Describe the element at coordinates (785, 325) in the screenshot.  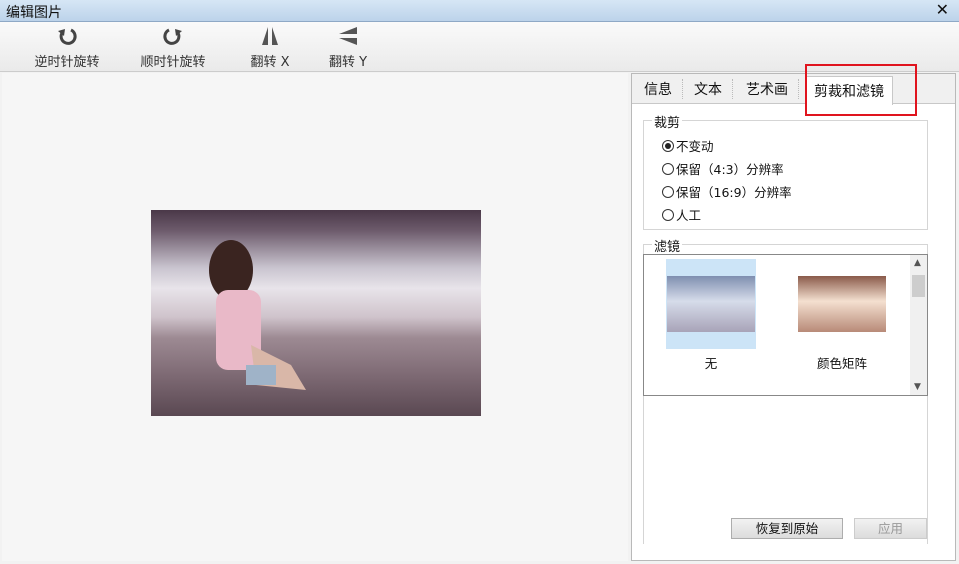
I see `filter-list: 无 颜色矩阵 ▲ ▼` at that location.